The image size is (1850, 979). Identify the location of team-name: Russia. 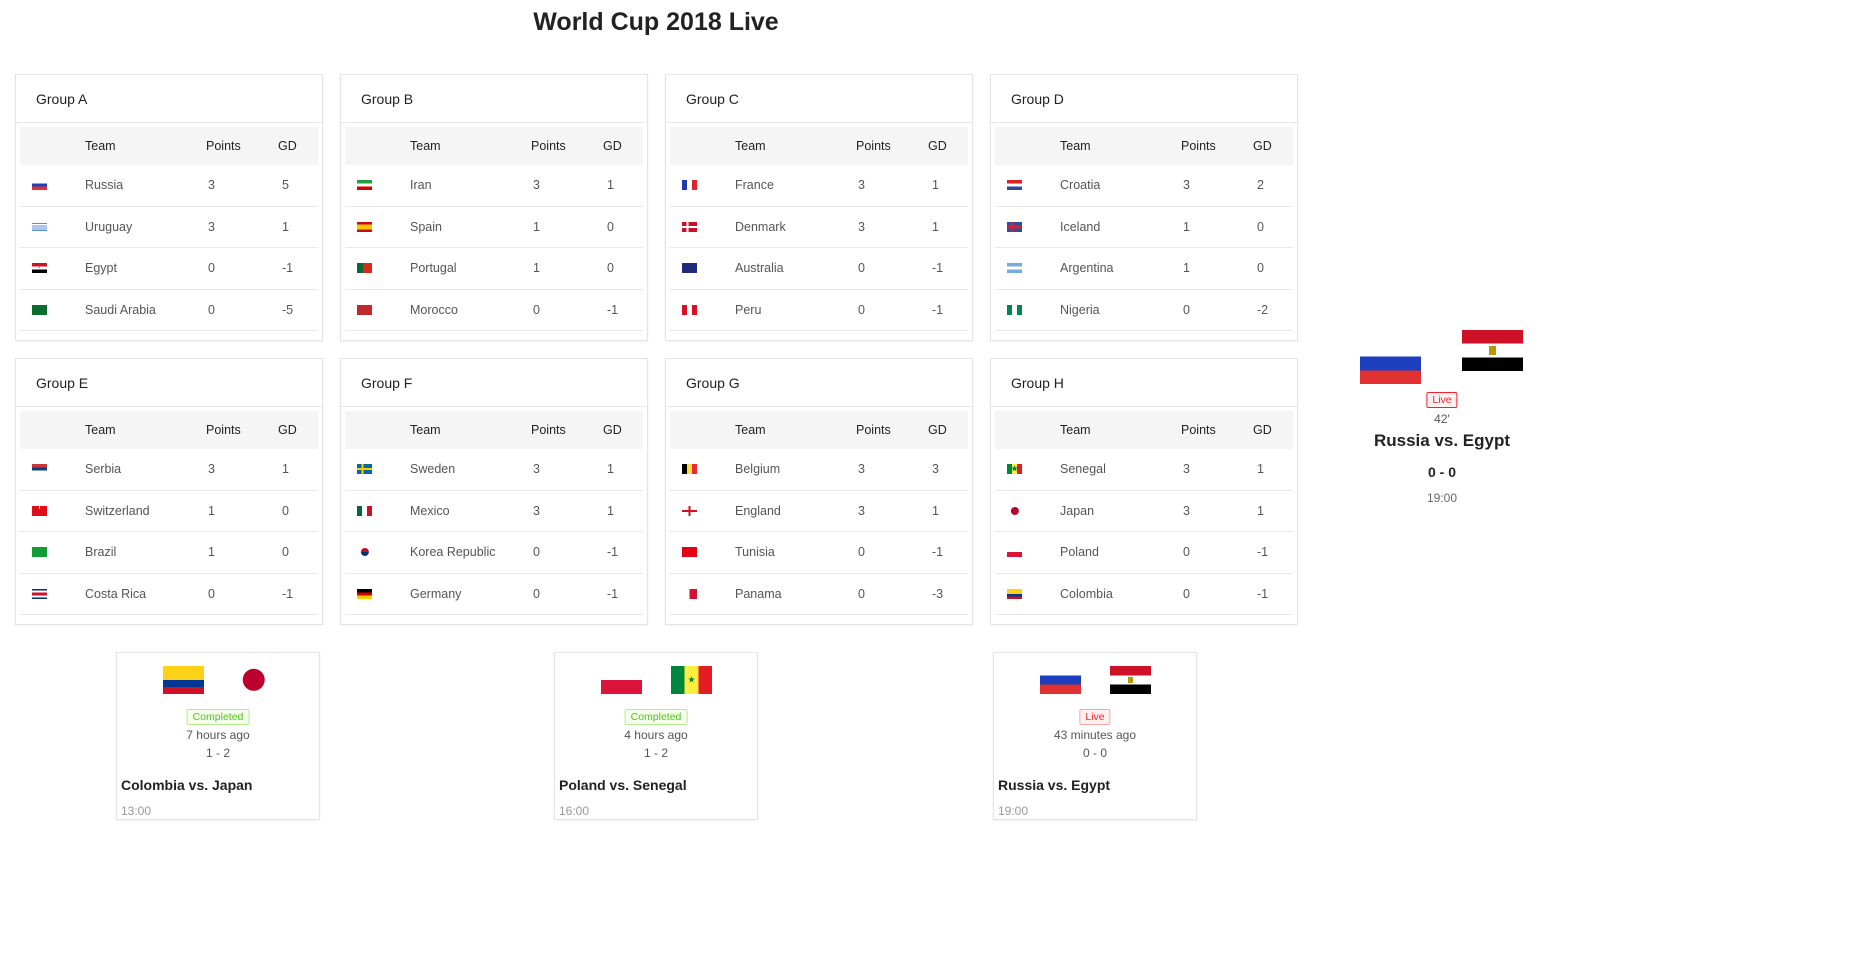
(104, 185).